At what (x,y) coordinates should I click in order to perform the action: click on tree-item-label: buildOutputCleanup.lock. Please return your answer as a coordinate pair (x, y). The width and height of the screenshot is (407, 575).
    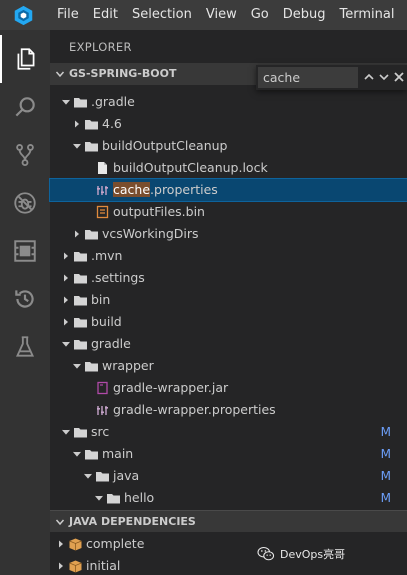
    Looking at the image, I should click on (190, 167).